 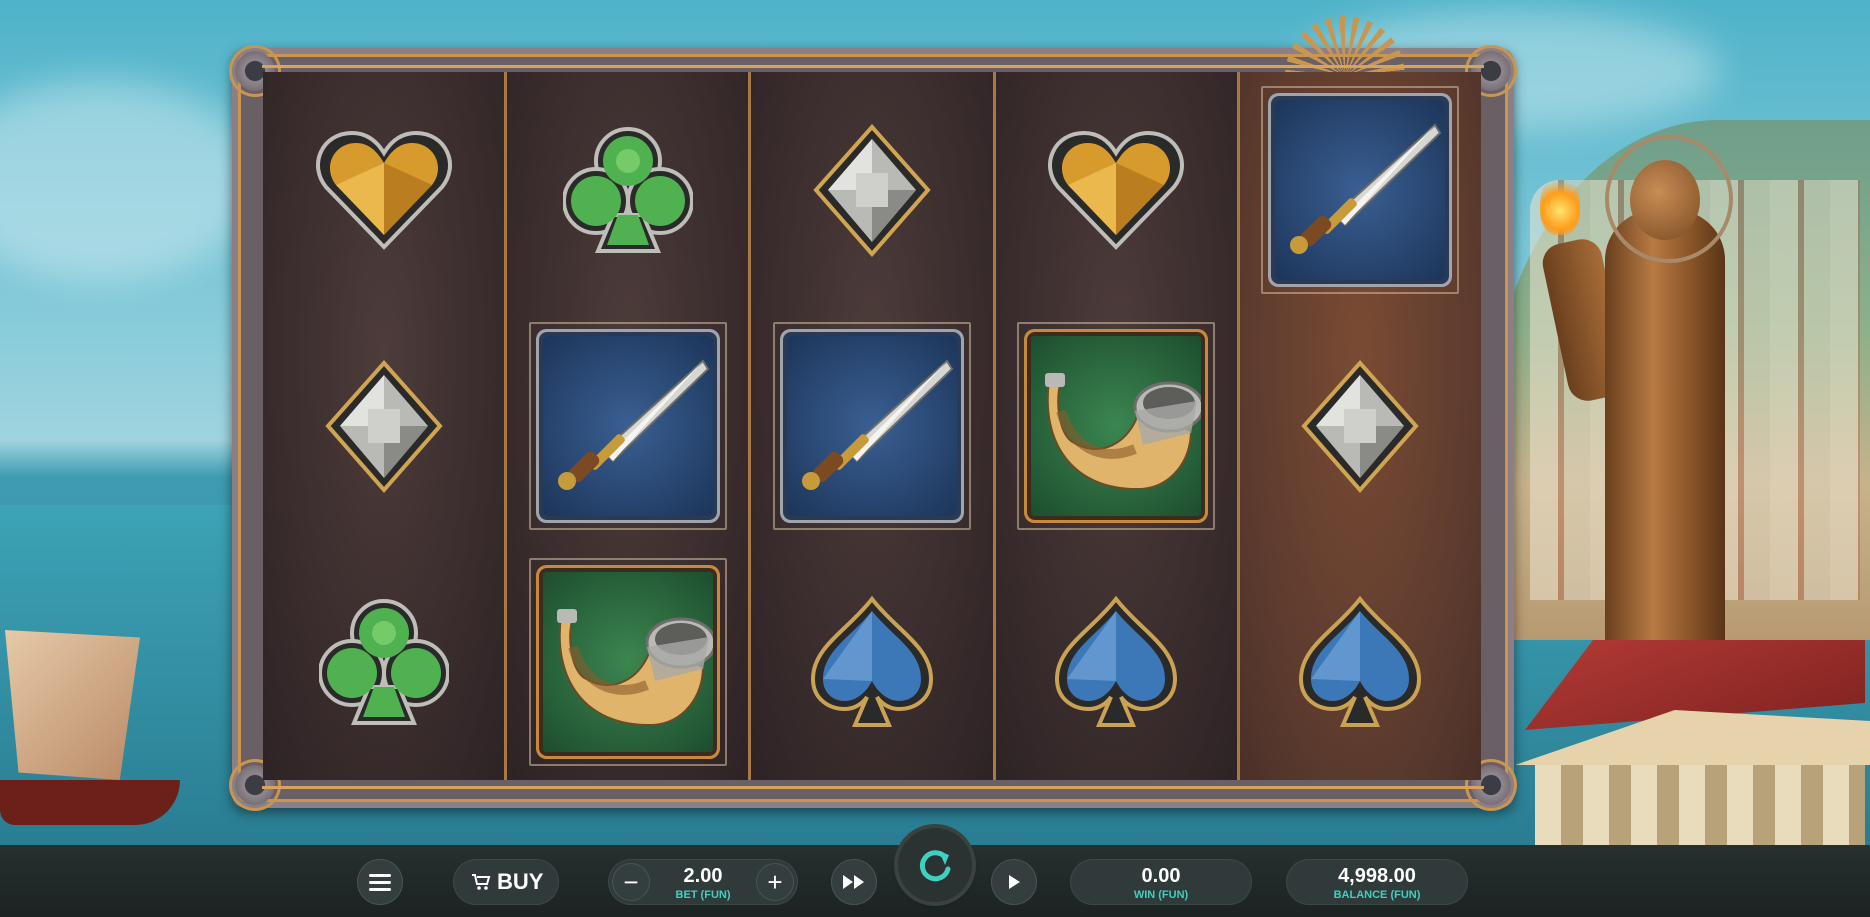 I want to click on menu-button, so click(x=380, y=882).